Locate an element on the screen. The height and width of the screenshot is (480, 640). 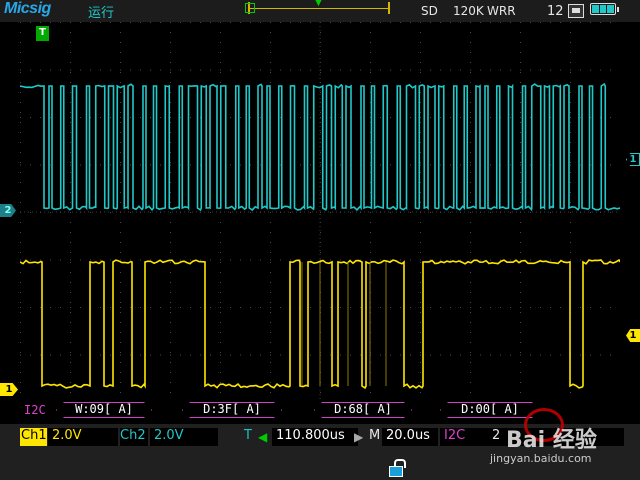
brand-logo: Micsig is located at coordinates (27, 9).